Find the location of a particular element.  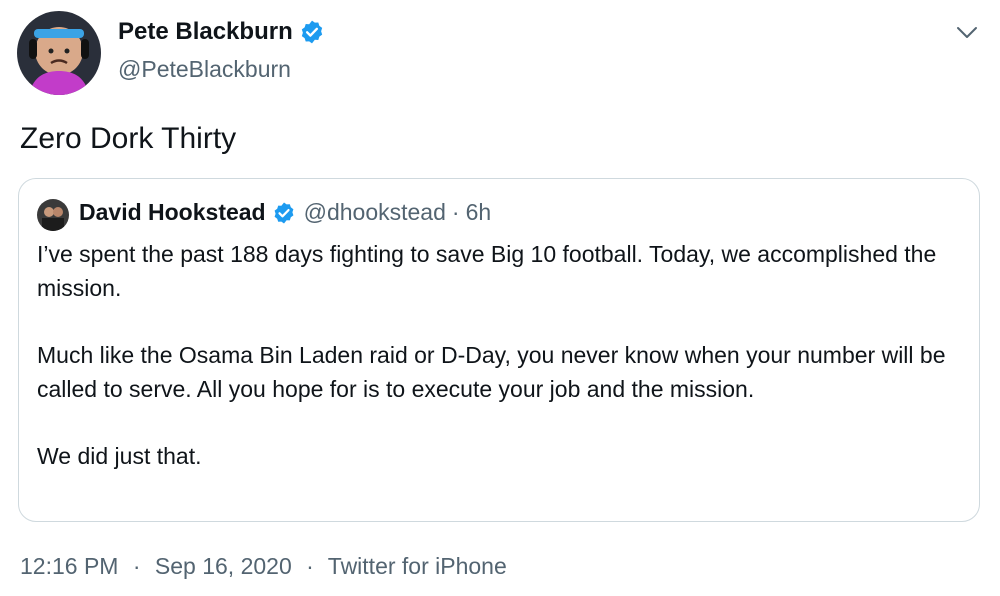

quoted-avatar-image is located at coordinates (53, 215).